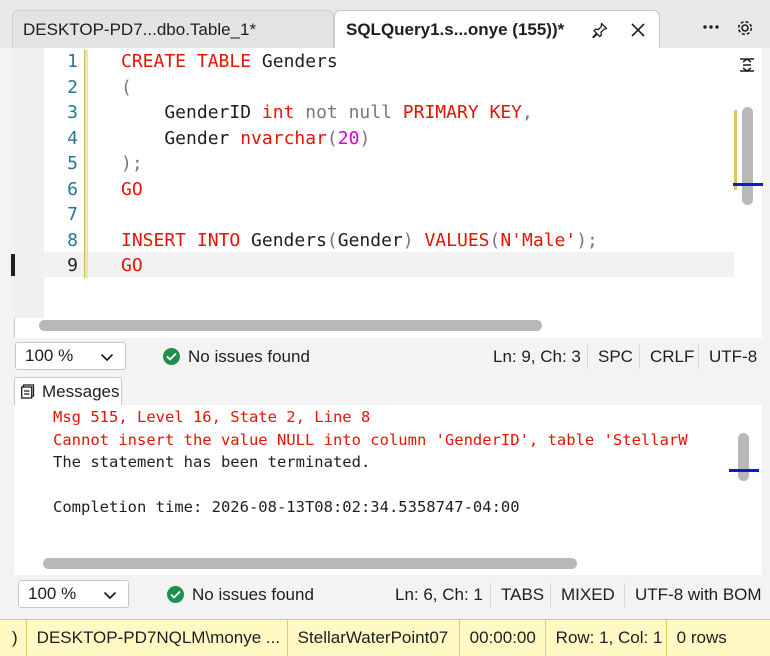  Describe the element at coordinates (191, 61) in the screenshot. I see `code-token: CREATE TABLE` at that location.